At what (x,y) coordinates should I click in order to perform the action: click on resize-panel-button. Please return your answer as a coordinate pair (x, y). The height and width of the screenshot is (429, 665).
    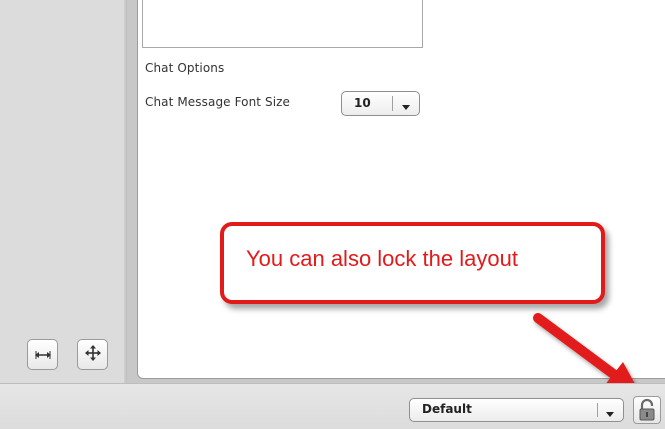
    Looking at the image, I should click on (42, 354).